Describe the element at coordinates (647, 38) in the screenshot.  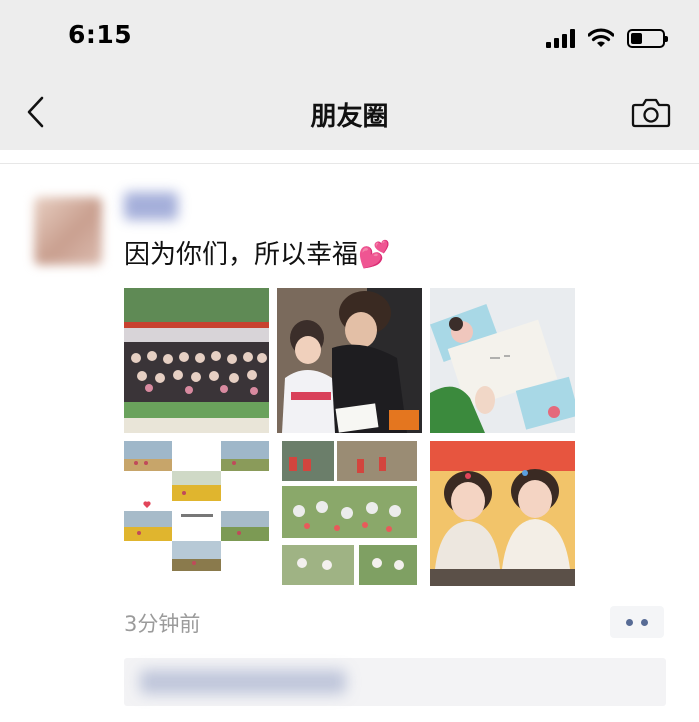
I see `battery-icon` at that location.